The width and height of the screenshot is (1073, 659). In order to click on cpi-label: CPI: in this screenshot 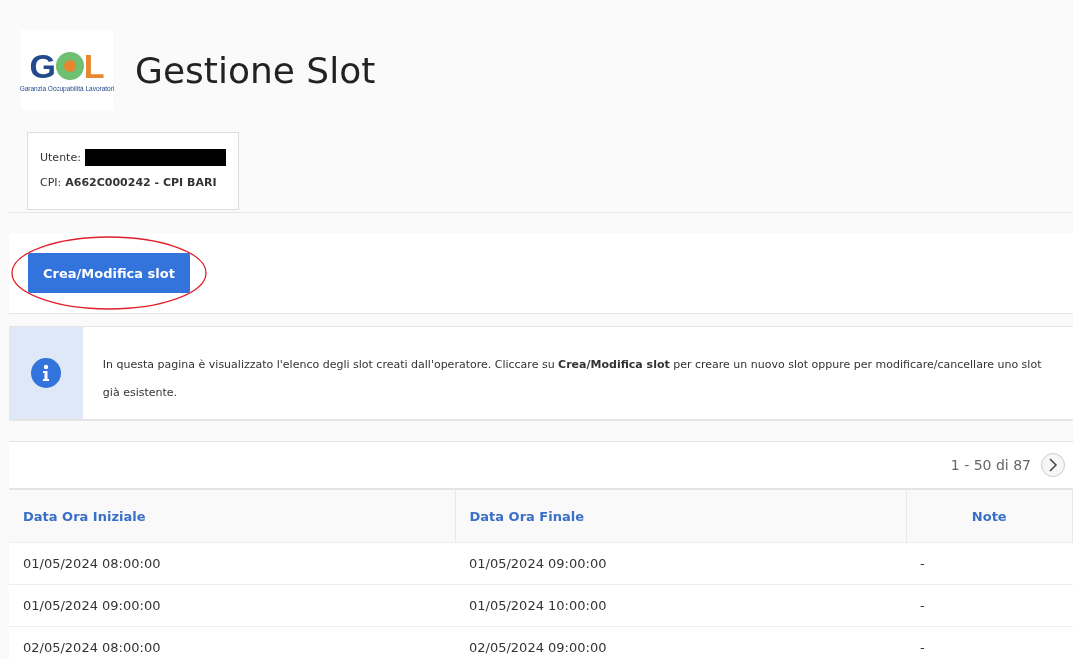, I will do `click(51, 182)`.